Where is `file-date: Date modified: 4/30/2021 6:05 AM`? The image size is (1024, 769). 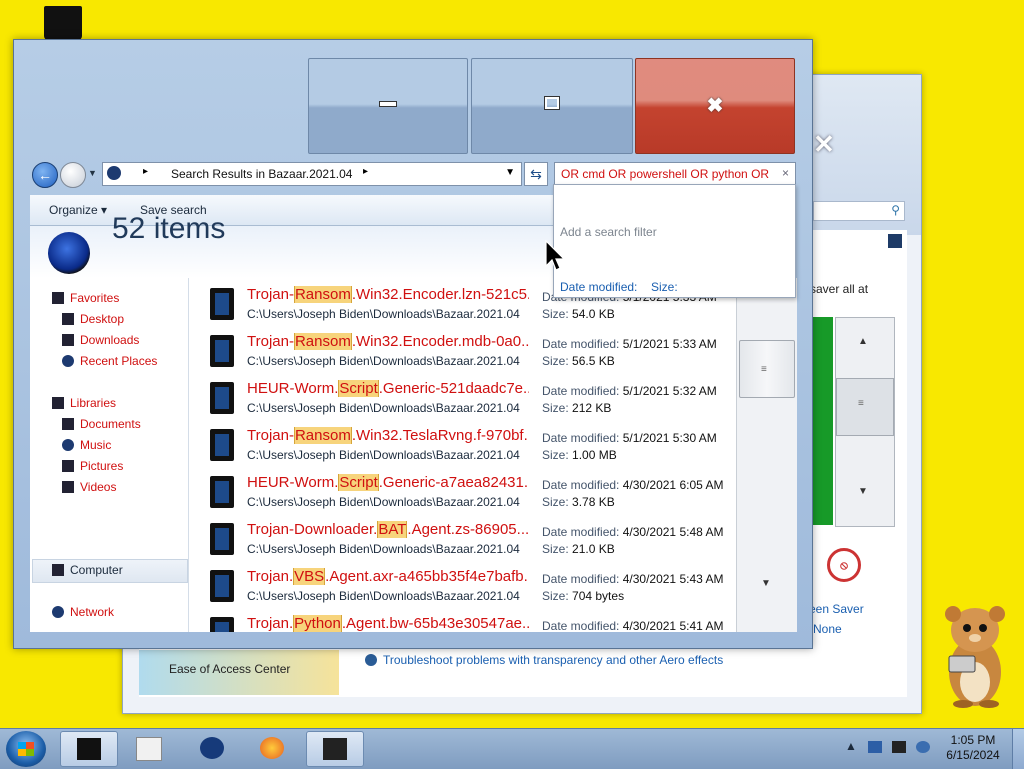 file-date: Date modified: 4/30/2021 6:05 AM is located at coordinates (633, 485).